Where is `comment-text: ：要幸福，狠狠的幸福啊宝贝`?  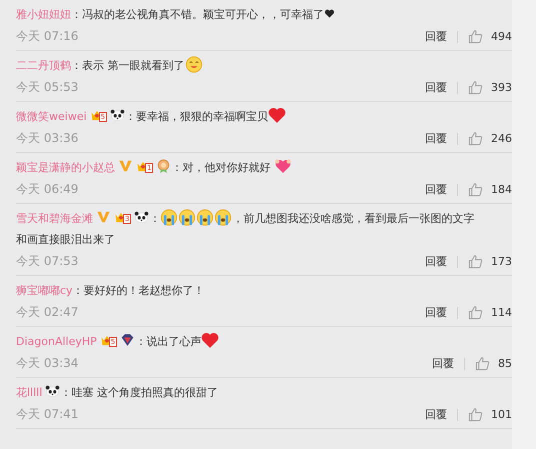 comment-text: ：要幸福，狠狠的幸福啊宝贝 is located at coordinates (196, 116).